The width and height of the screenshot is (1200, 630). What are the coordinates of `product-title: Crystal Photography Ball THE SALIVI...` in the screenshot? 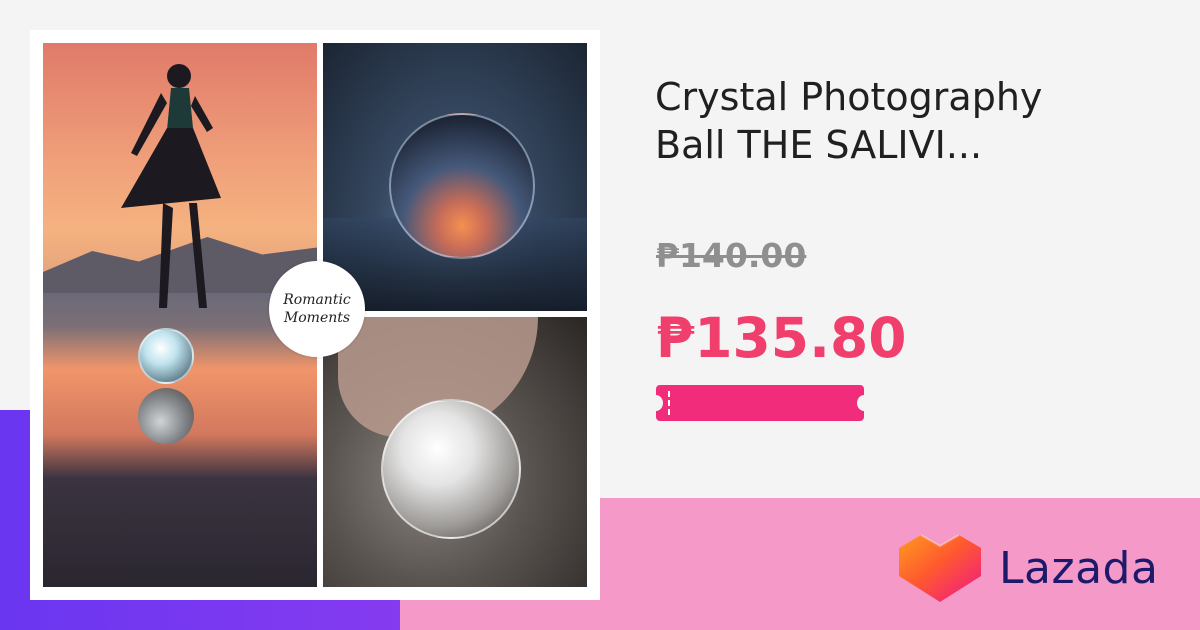 It's located at (885, 121).